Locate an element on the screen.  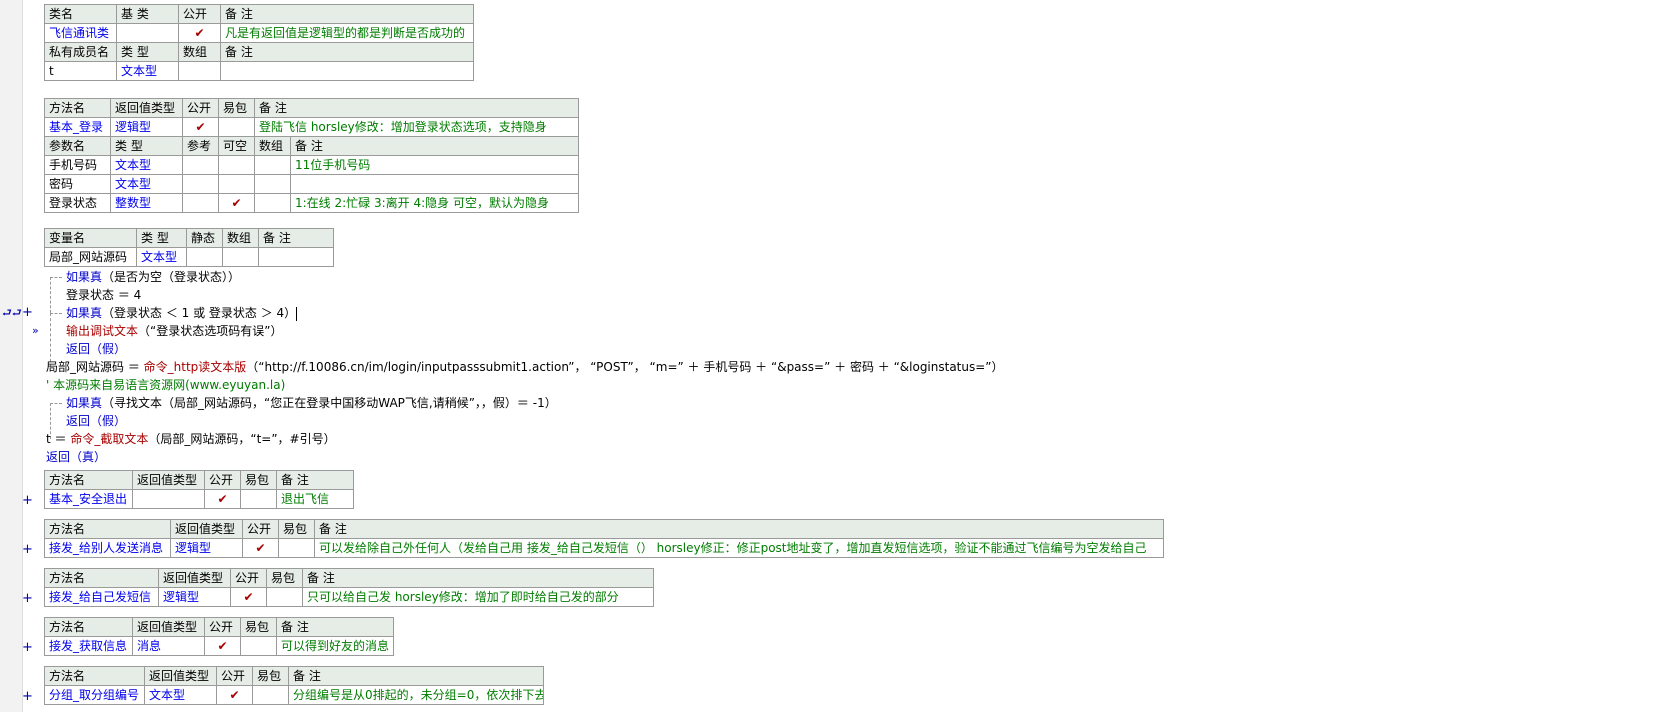
var-note is located at coordinates (296, 257).